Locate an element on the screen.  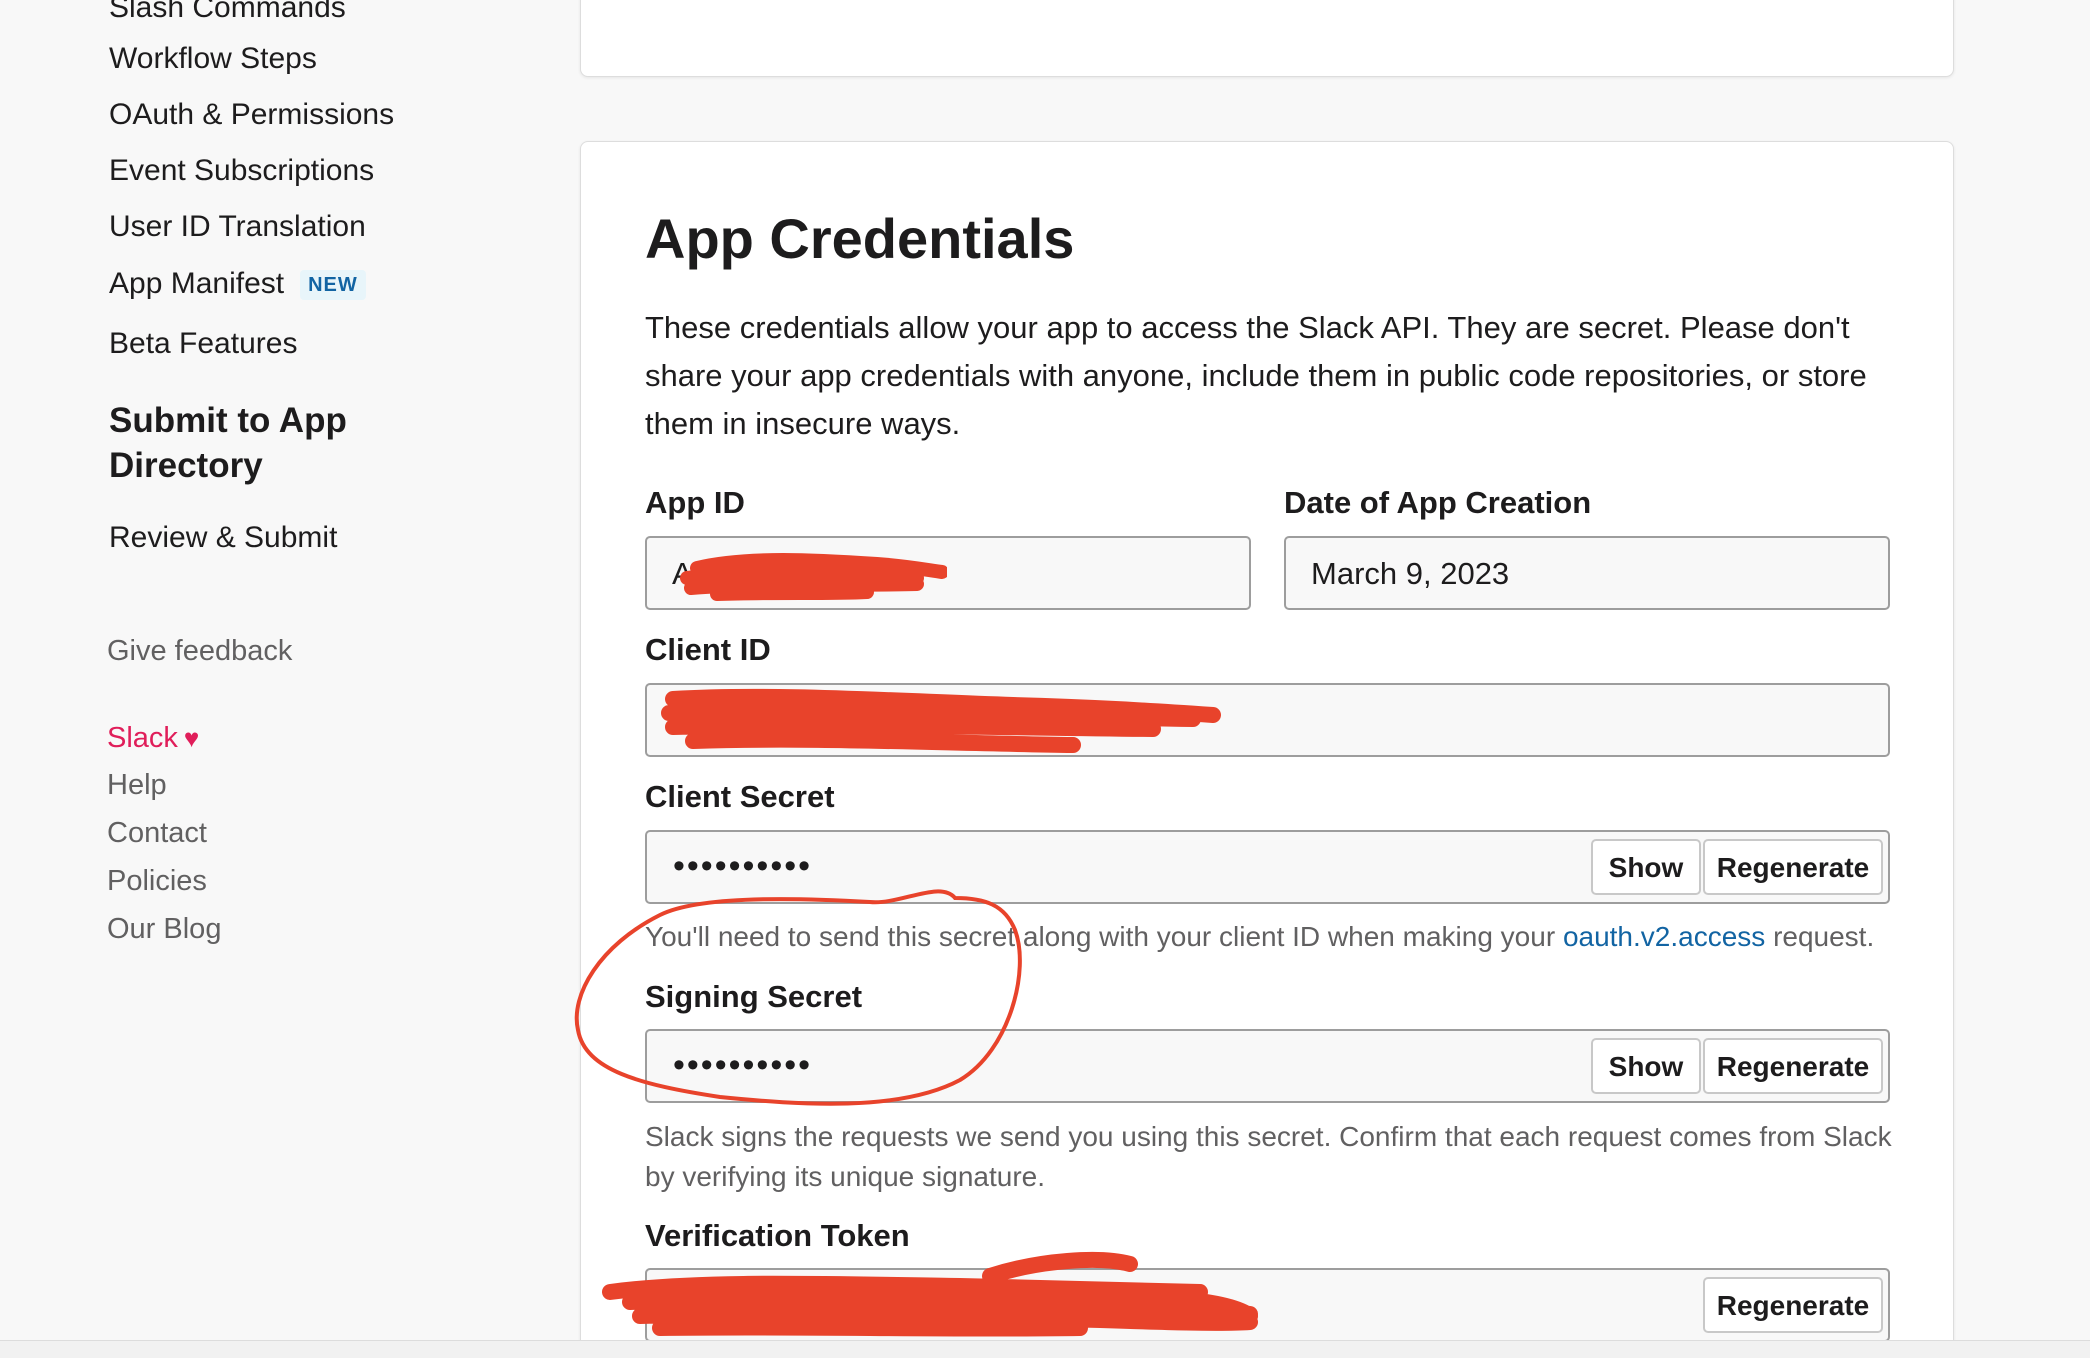
redaction-scribble is located at coordinates (941, 720).